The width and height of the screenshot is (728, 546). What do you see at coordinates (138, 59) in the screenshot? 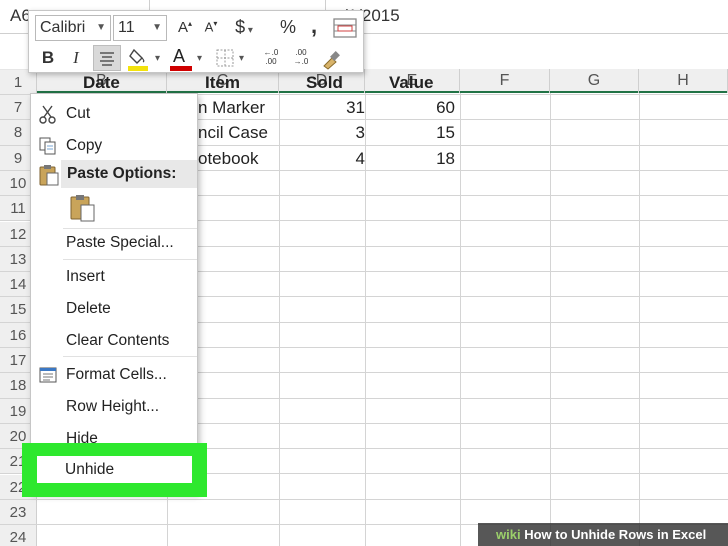
I see `paint-bucket-icon` at bounding box center [138, 59].